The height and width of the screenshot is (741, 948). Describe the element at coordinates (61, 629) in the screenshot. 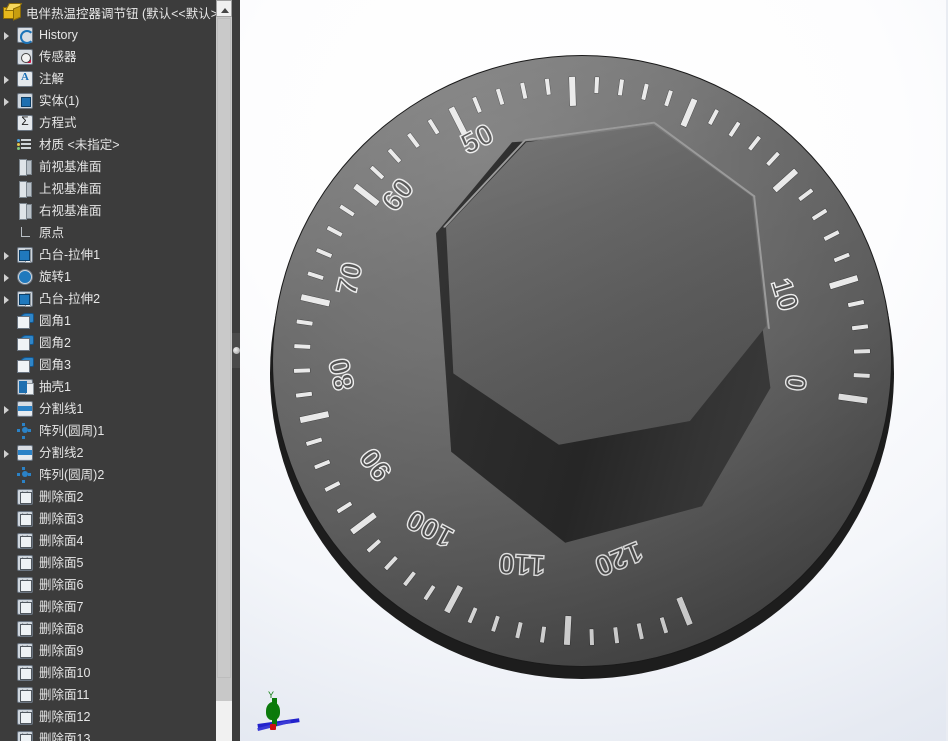

I see `tree-item-label: 删除面8` at that location.